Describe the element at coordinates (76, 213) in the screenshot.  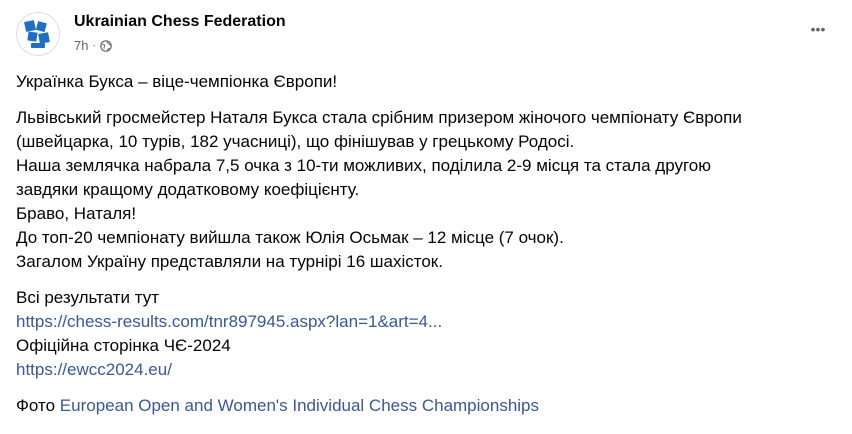
I see `post-line: Браво, Наталя!` at that location.